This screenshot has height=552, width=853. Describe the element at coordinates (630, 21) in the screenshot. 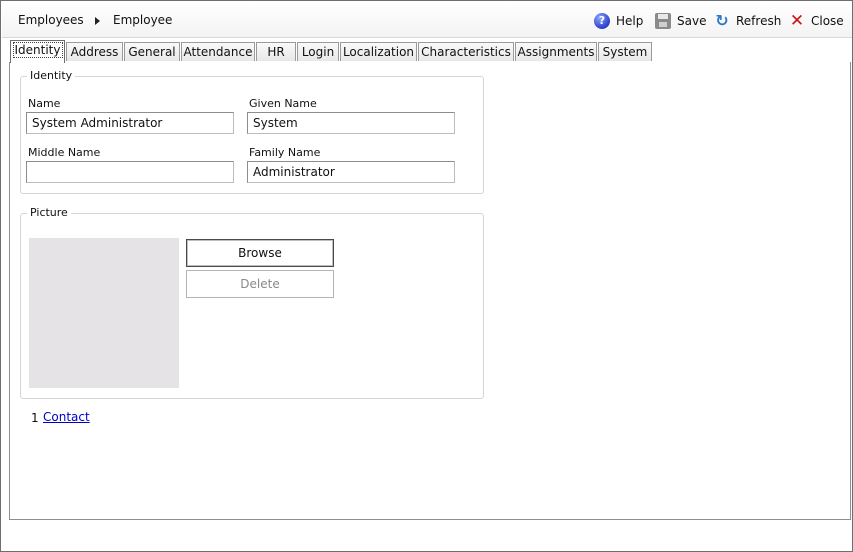

I see `help-label: Help` at that location.